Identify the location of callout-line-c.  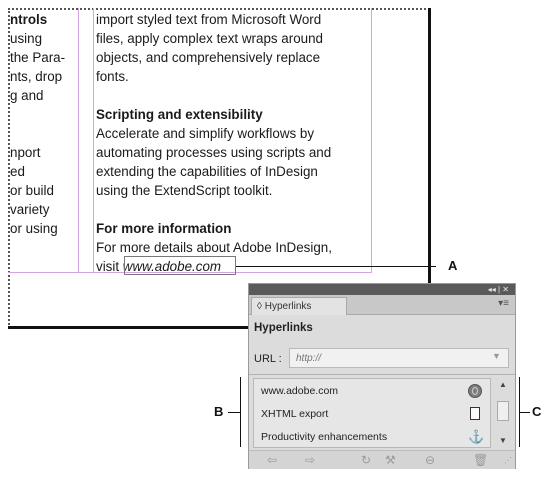
(525, 412).